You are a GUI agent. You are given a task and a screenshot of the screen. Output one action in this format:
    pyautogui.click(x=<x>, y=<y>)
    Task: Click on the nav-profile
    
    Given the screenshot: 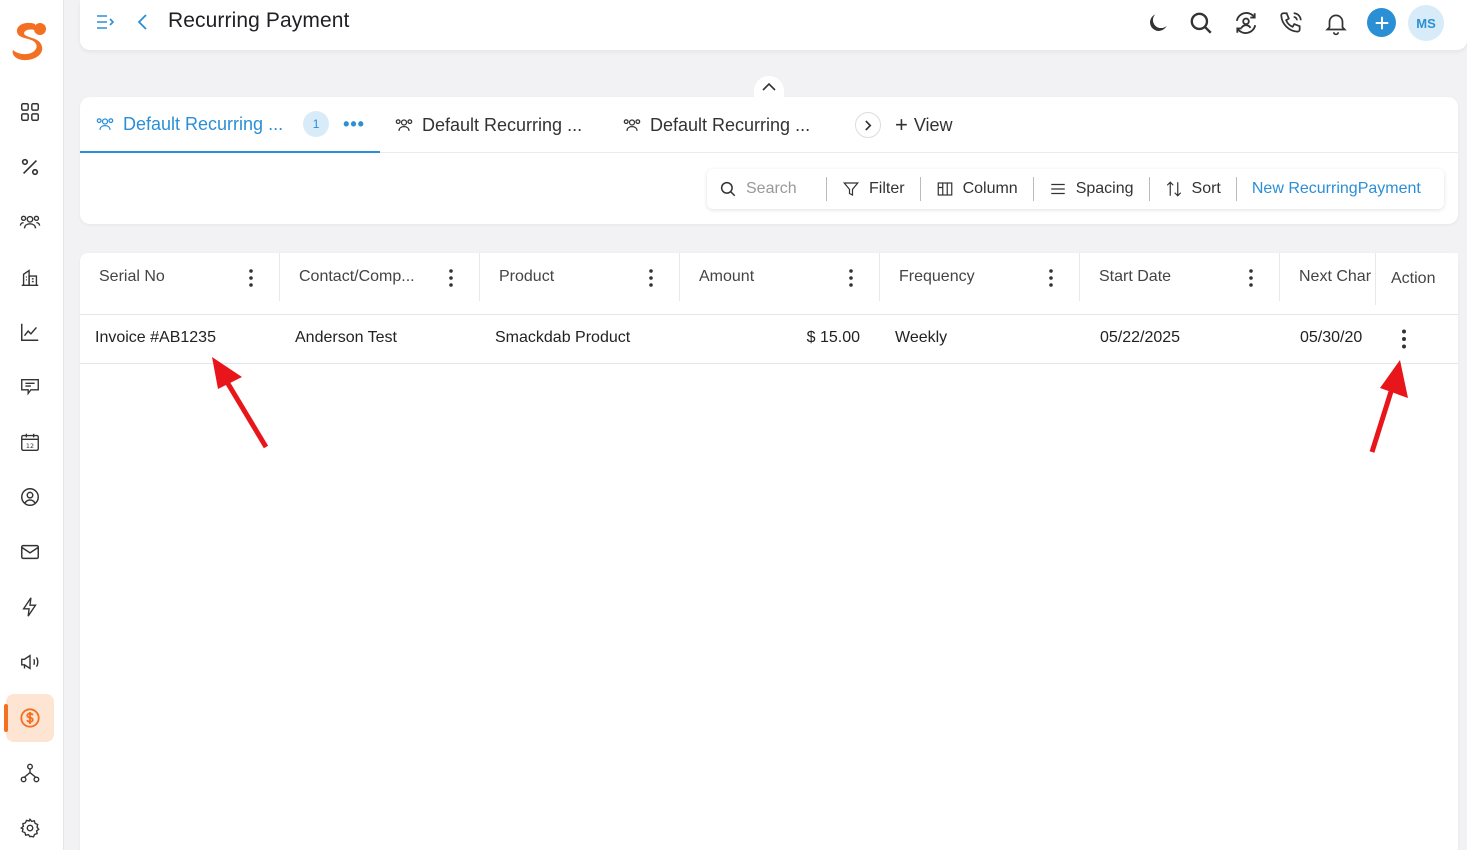 What is the action you would take?
    pyautogui.click(x=30, y=497)
    